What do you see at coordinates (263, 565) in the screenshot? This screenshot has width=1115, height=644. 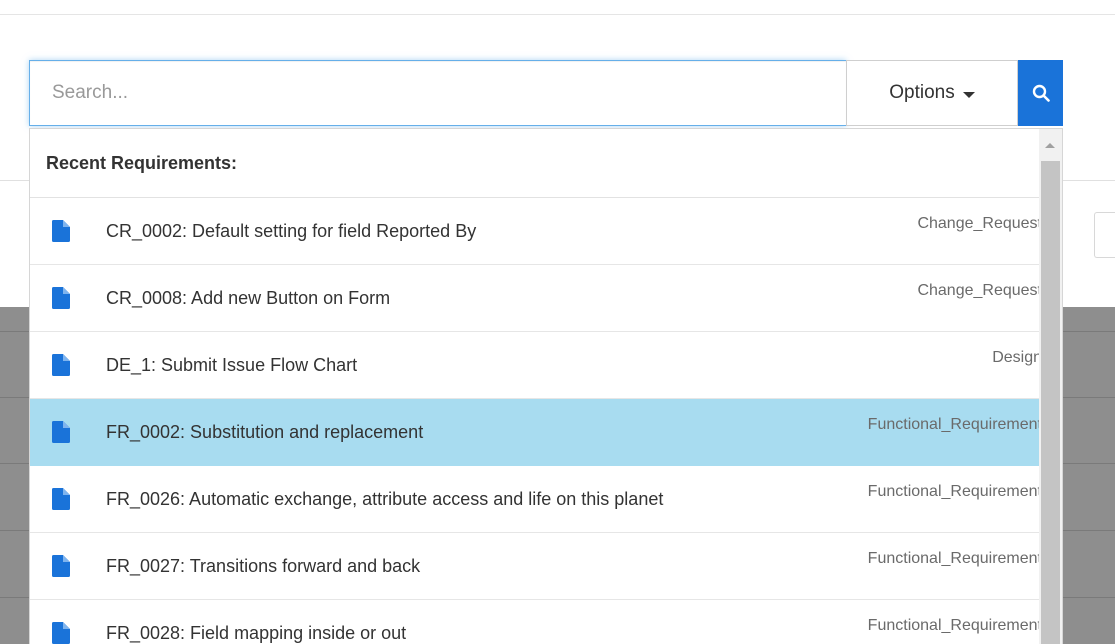 I see `requirement-title: FR_0027: Transitions forward and back` at bounding box center [263, 565].